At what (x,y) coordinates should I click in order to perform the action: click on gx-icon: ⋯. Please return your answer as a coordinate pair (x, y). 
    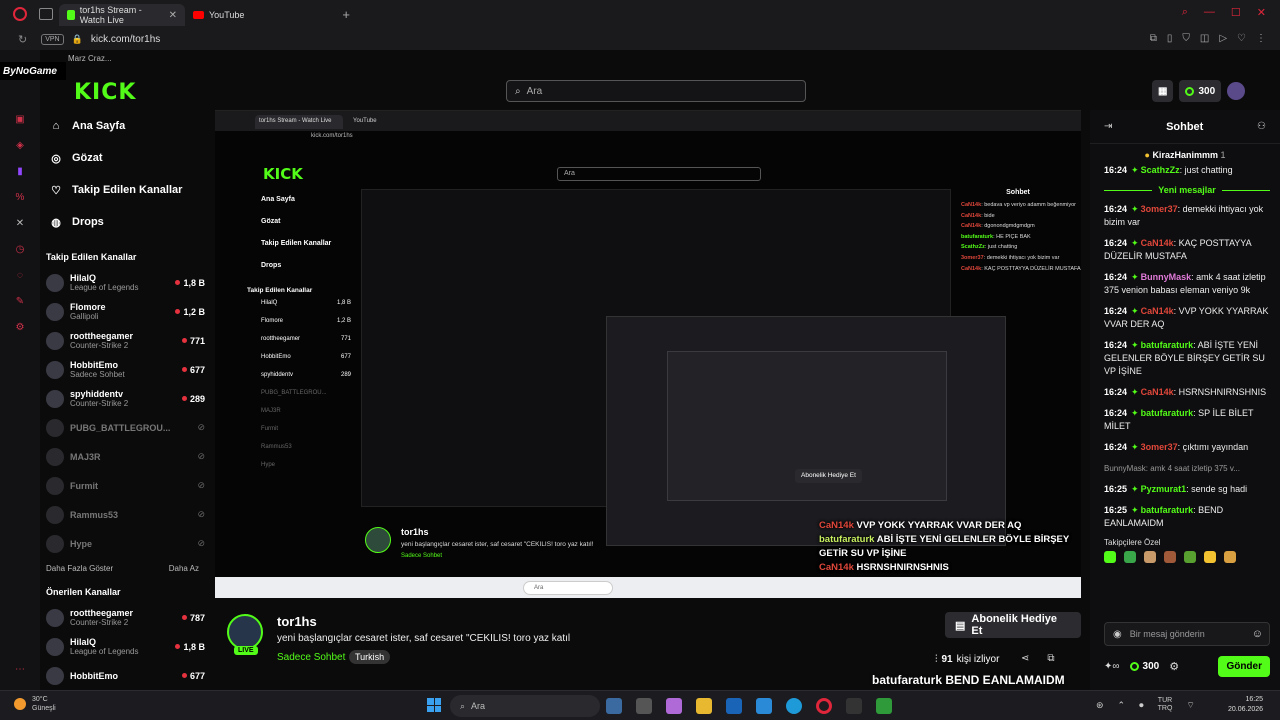
    Looking at the image, I should click on (20, 670).